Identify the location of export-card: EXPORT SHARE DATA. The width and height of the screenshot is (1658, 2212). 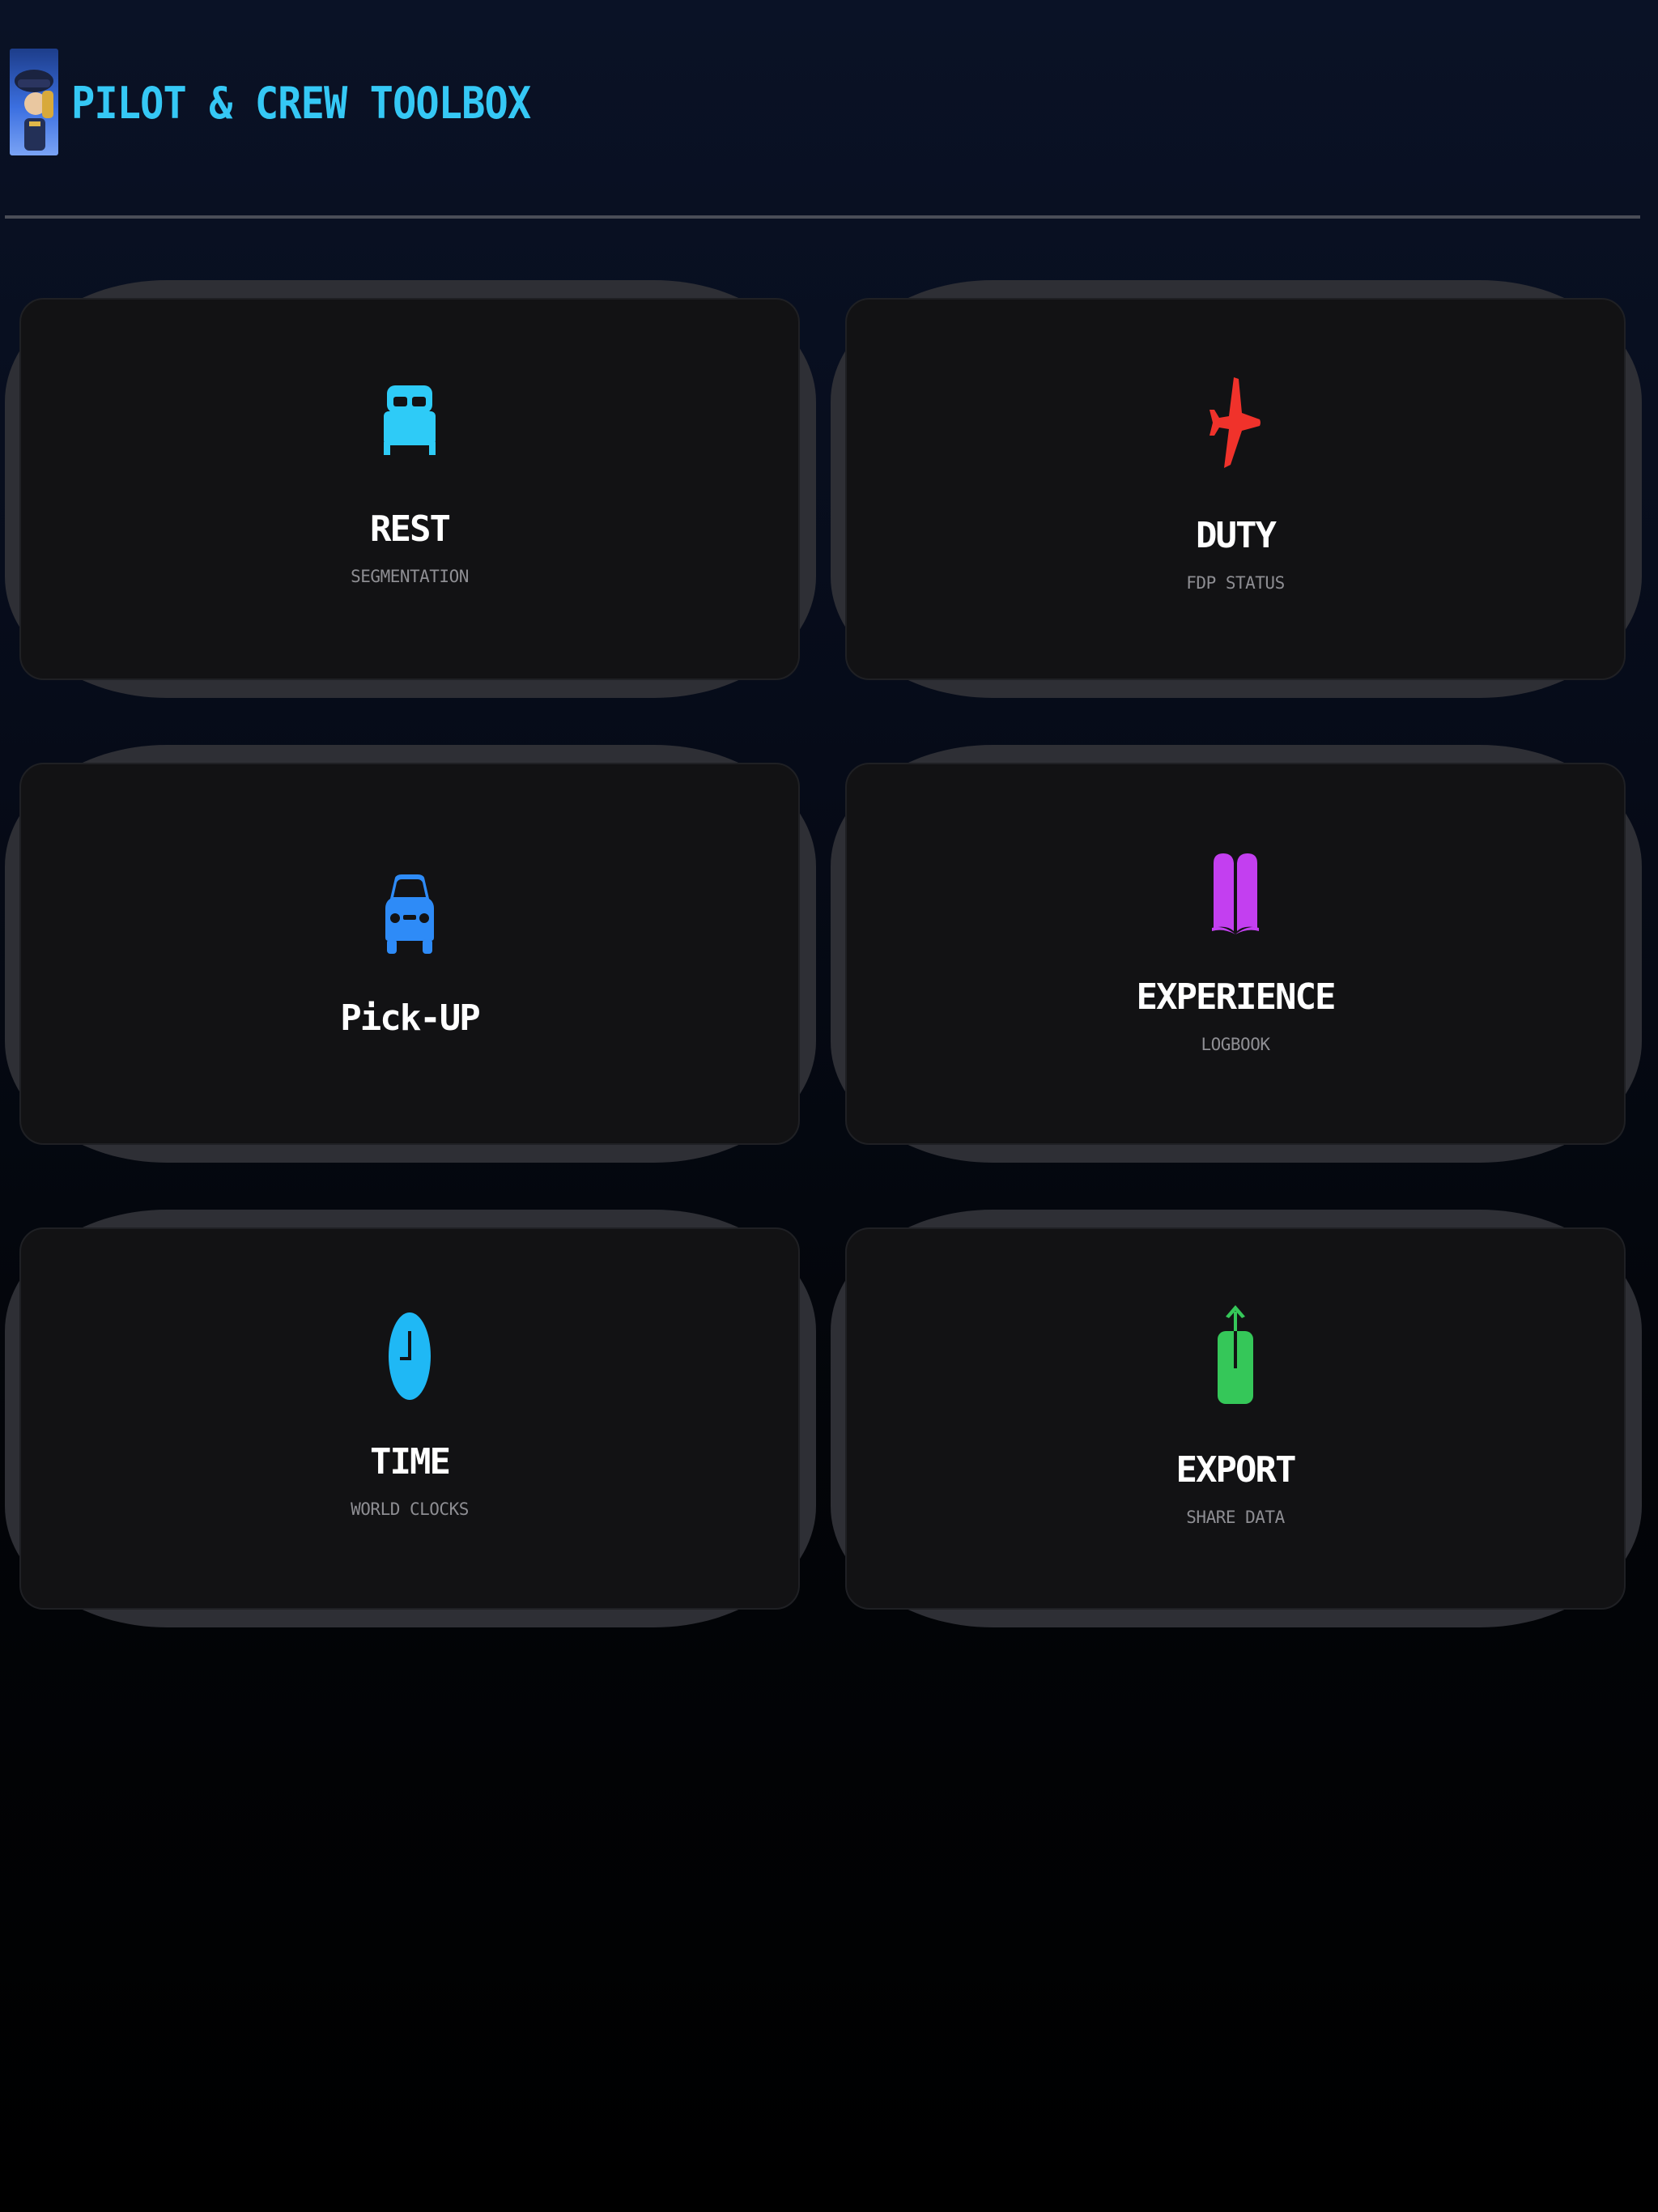
(1235, 1419).